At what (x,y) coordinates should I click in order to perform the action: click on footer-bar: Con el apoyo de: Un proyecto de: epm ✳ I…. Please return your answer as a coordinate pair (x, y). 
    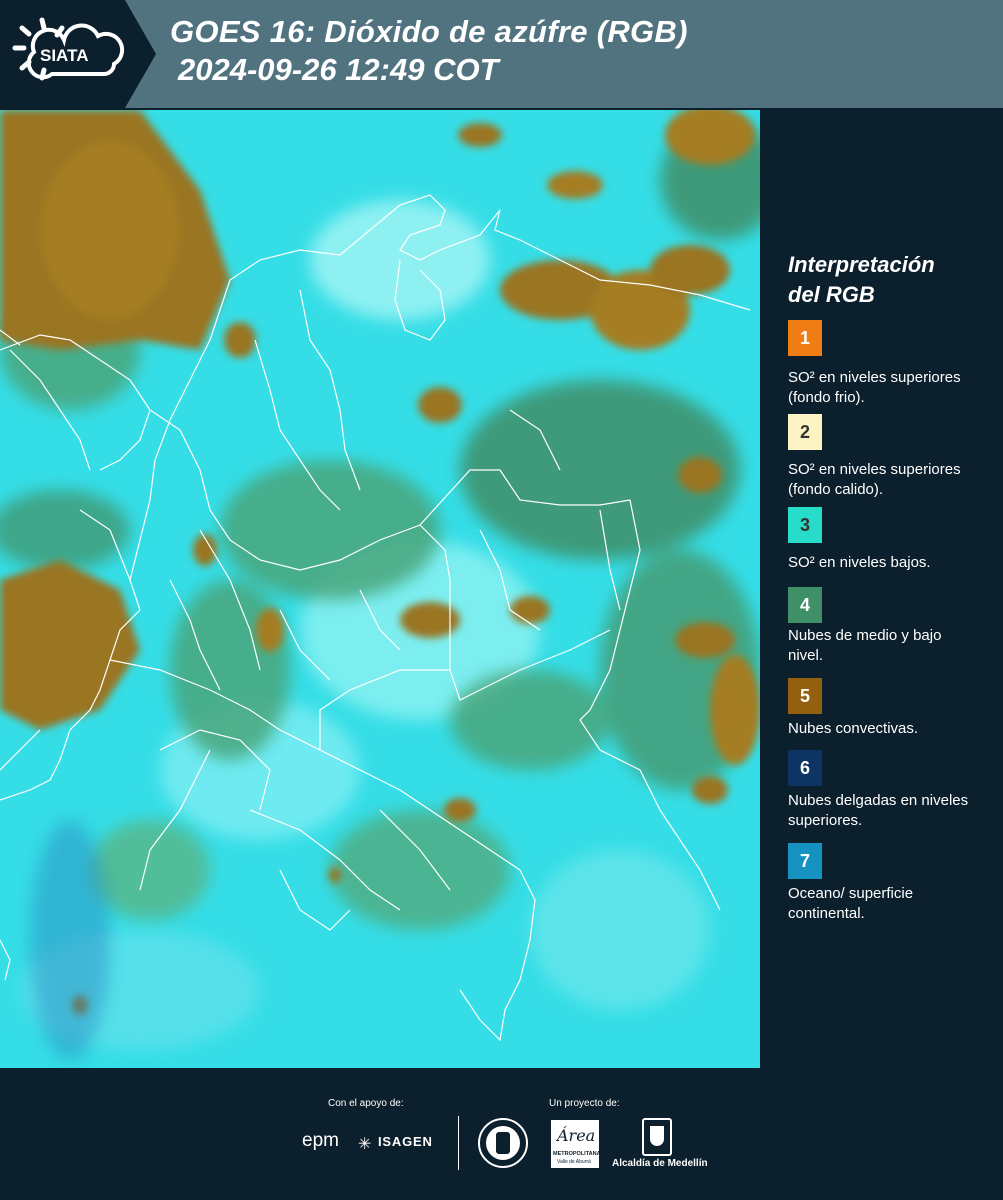
    Looking at the image, I should click on (501, 1134).